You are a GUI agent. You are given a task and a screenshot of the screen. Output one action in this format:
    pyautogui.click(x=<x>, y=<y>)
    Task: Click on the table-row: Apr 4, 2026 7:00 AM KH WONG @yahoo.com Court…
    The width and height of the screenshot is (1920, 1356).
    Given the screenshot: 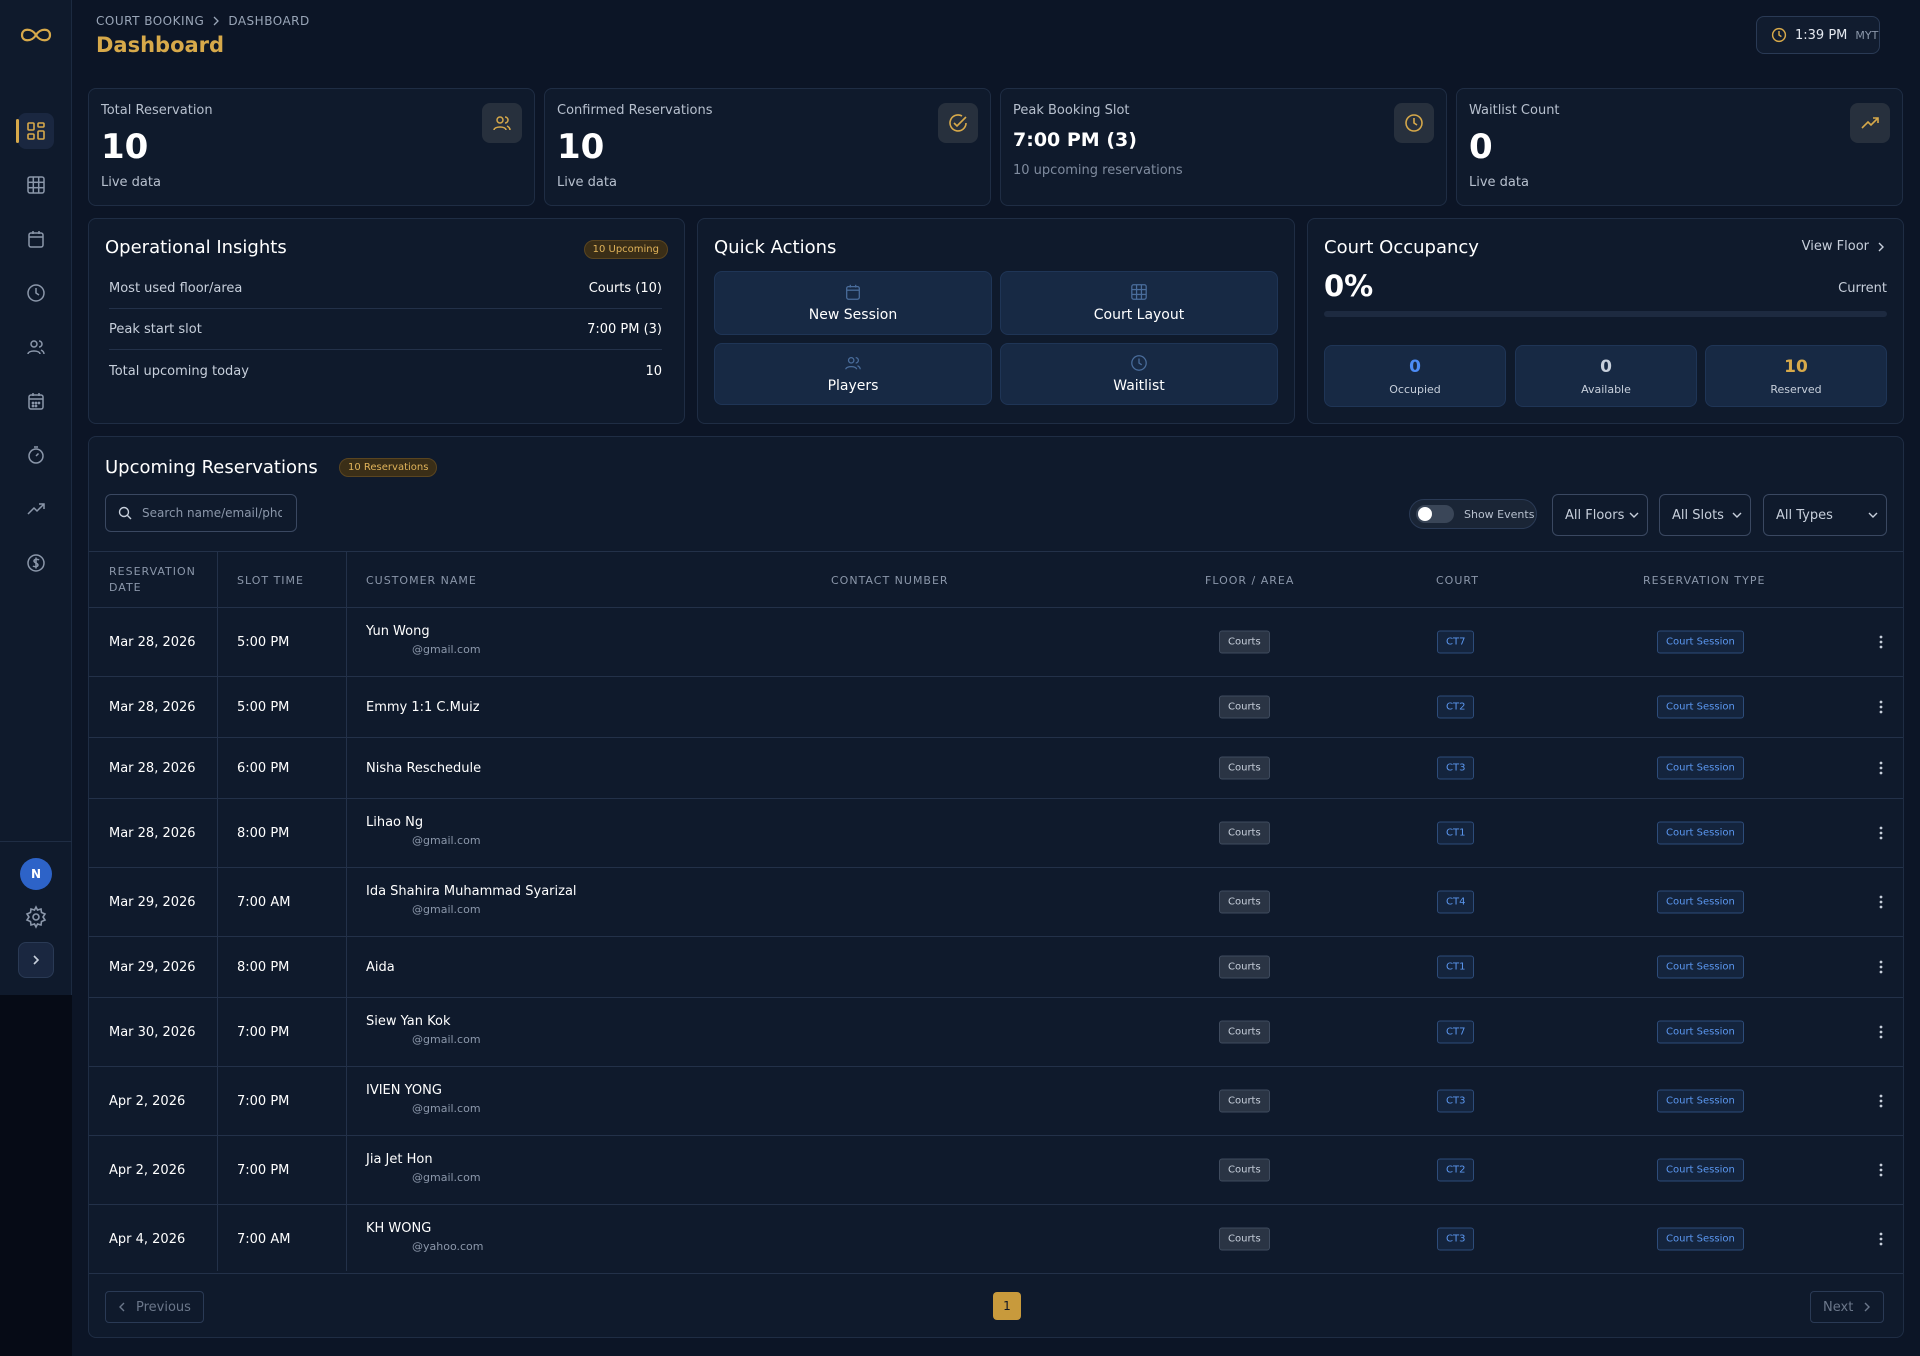 What is the action you would take?
    pyautogui.click(x=996, y=1239)
    